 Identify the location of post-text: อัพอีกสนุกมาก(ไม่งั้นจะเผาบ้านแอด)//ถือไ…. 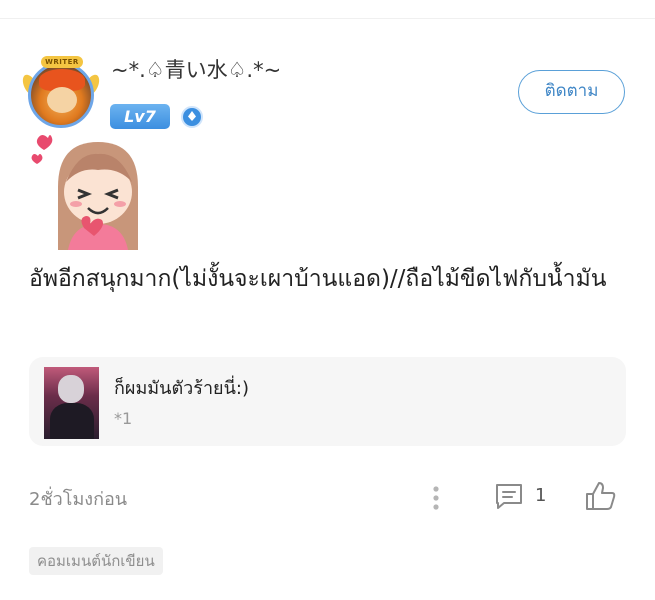
(318, 279).